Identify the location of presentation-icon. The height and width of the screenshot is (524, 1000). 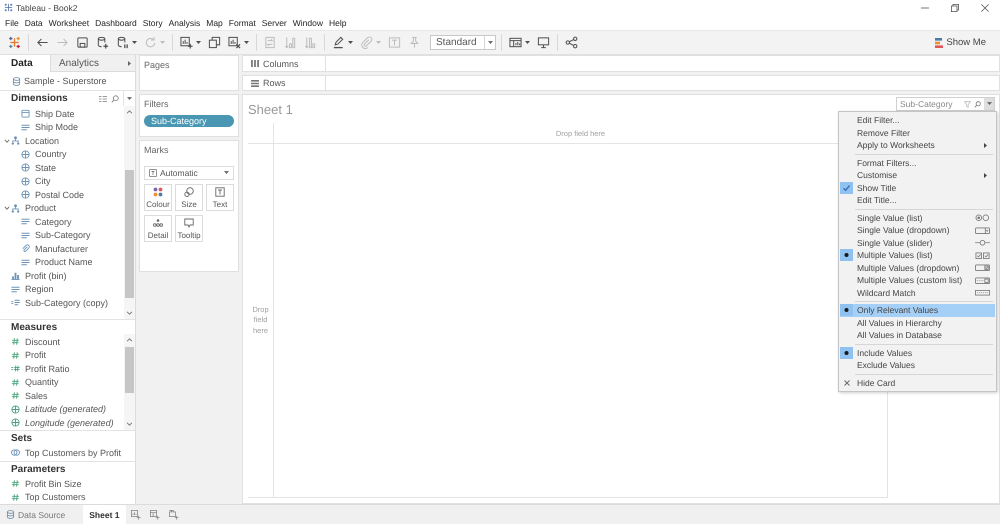
(543, 42).